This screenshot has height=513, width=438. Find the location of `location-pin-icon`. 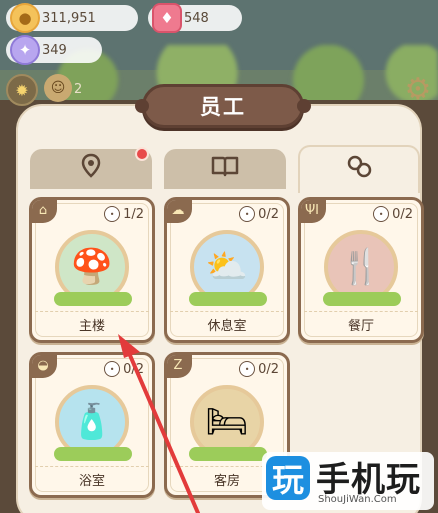

location-pin-icon is located at coordinates (91, 169).